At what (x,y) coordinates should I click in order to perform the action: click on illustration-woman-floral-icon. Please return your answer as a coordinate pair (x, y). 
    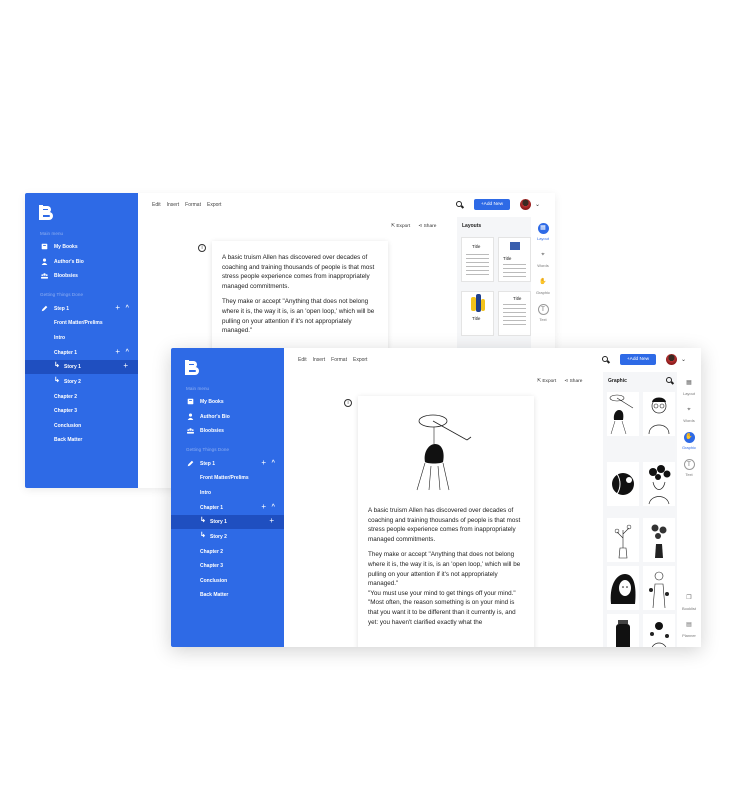
    Looking at the image, I should click on (659, 590).